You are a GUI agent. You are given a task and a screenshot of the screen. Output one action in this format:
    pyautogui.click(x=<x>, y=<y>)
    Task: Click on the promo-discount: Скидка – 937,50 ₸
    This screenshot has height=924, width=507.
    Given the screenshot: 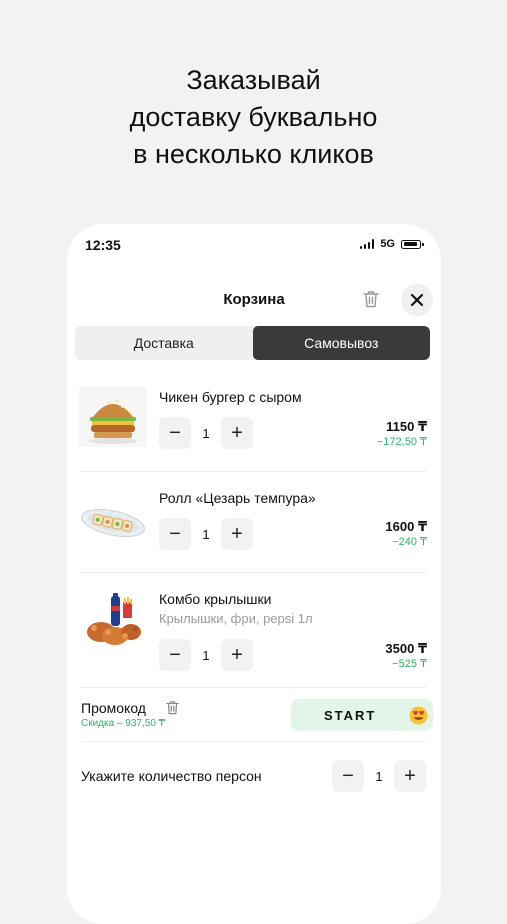 What is the action you would take?
    pyautogui.click(x=123, y=723)
    